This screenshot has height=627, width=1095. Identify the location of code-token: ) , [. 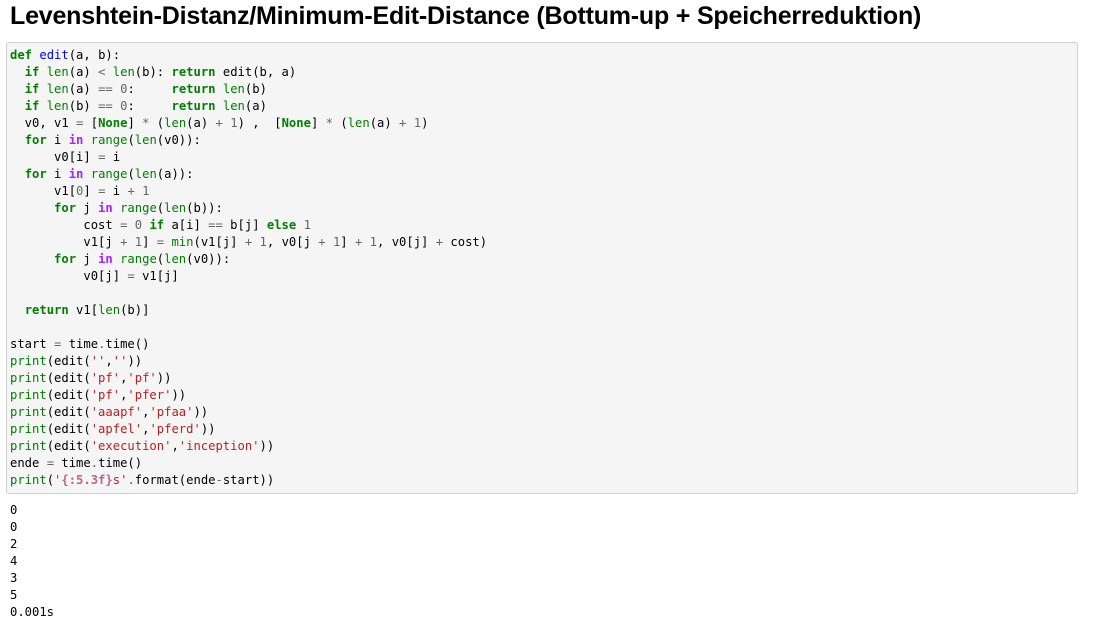
(259, 123).